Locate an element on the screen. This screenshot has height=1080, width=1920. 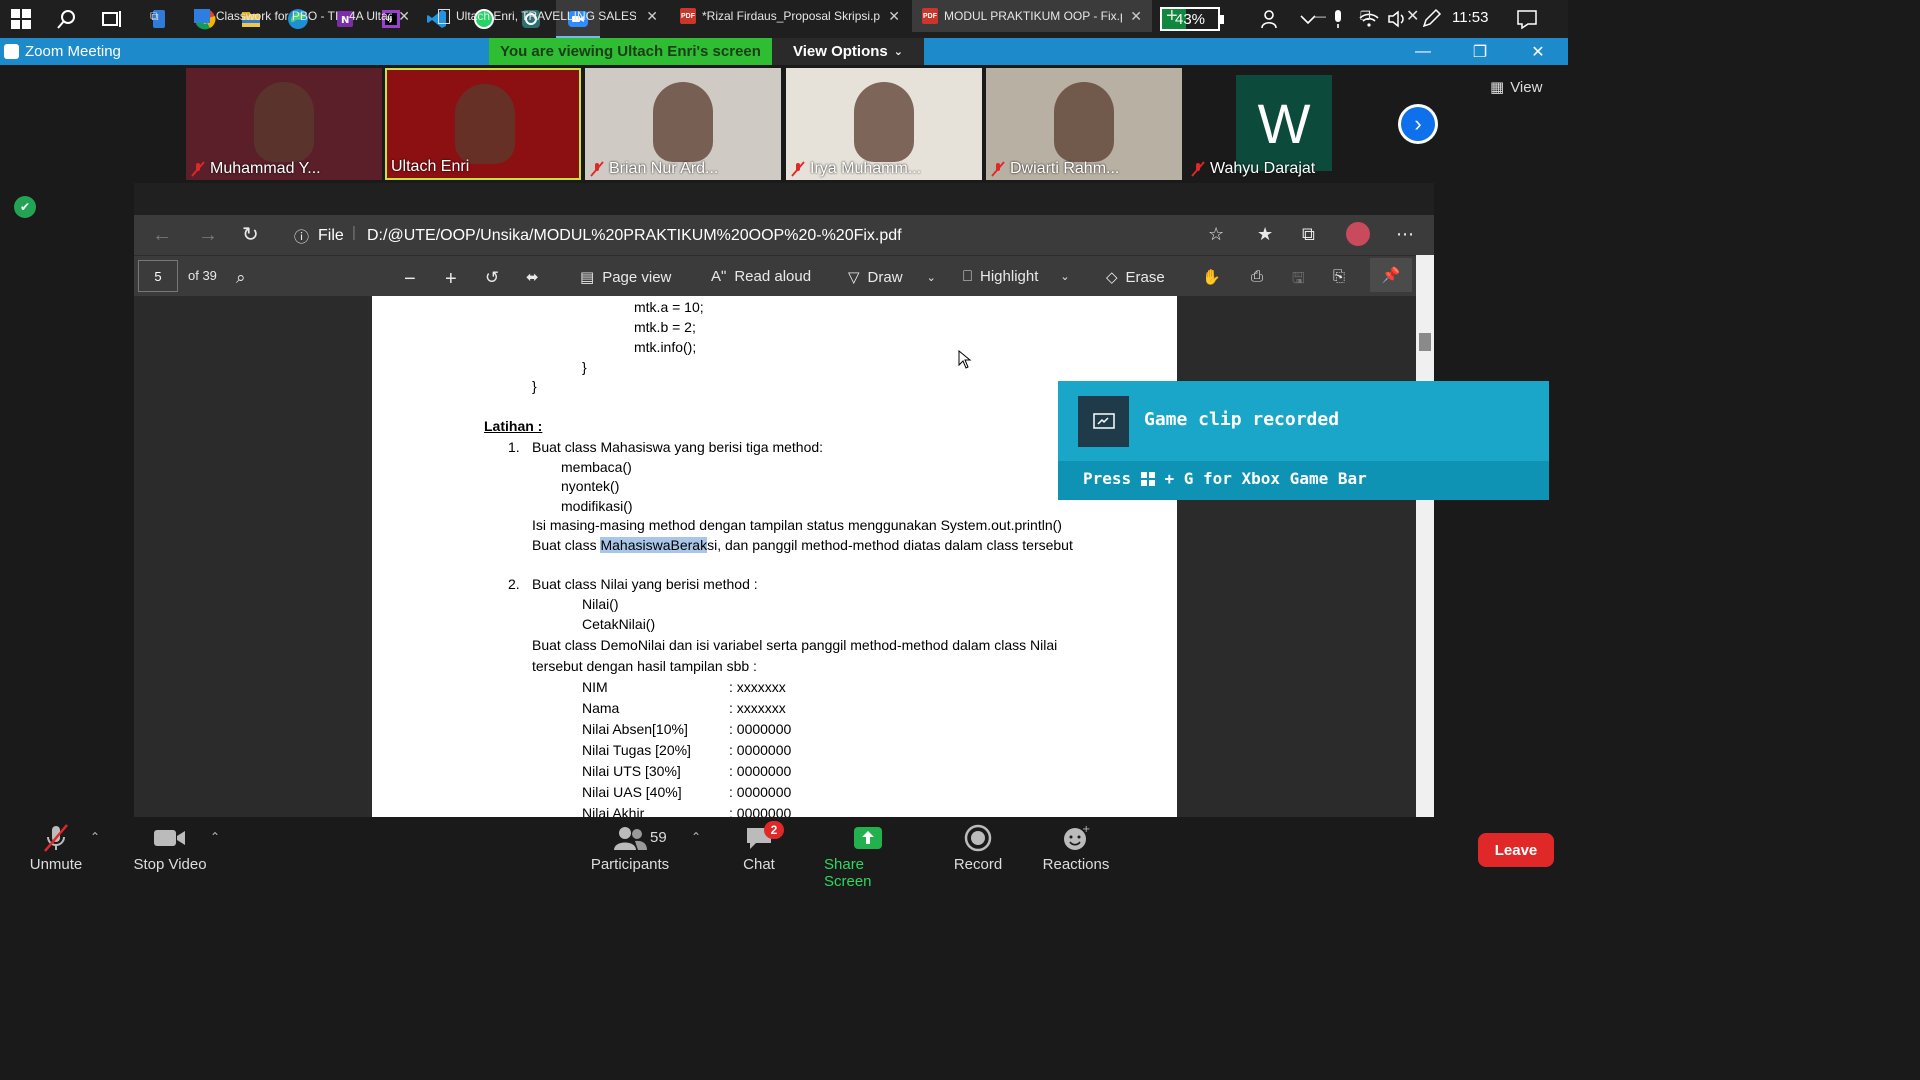
leave-button: Leave is located at coordinates (1516, 850).